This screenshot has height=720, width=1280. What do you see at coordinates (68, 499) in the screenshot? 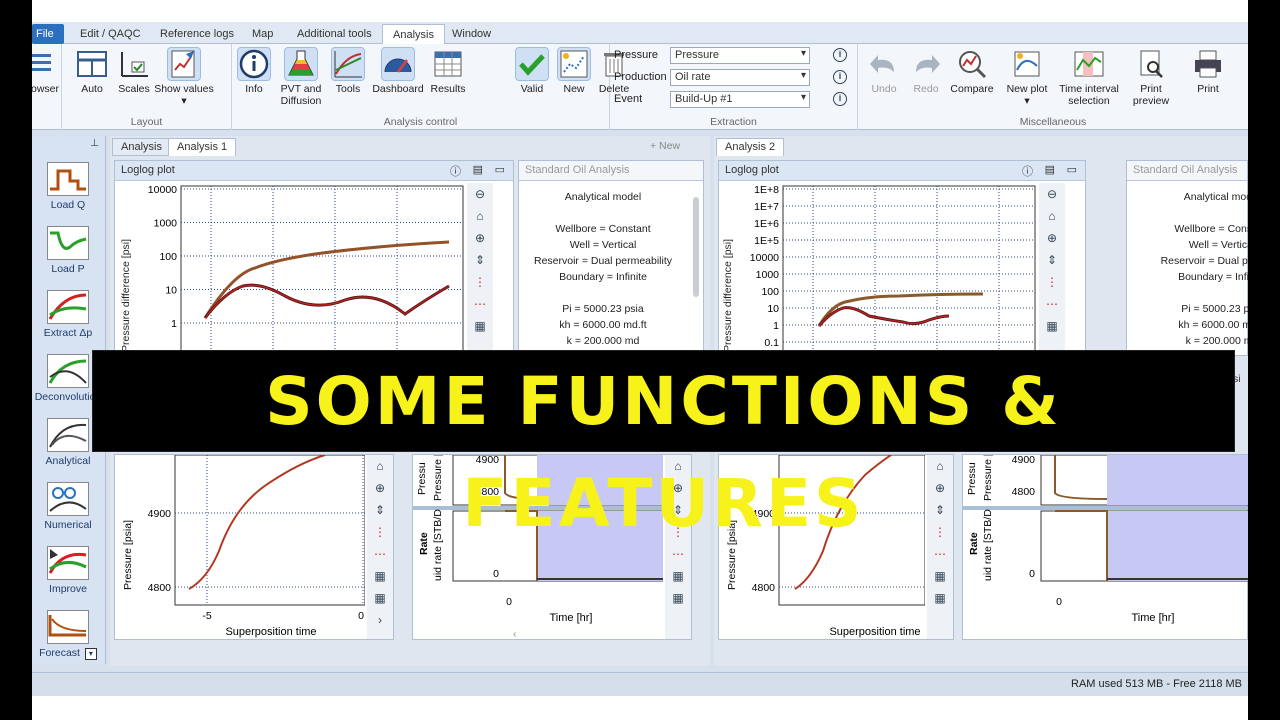
I see `numerical-icon` at bounding box center [68, 499].